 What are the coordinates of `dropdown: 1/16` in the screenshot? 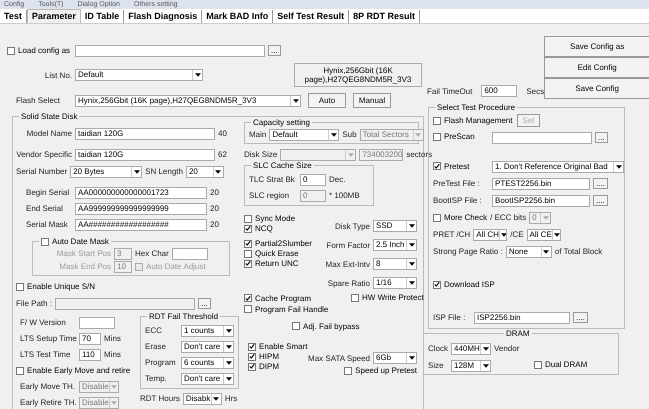 It's located at (395, 283).